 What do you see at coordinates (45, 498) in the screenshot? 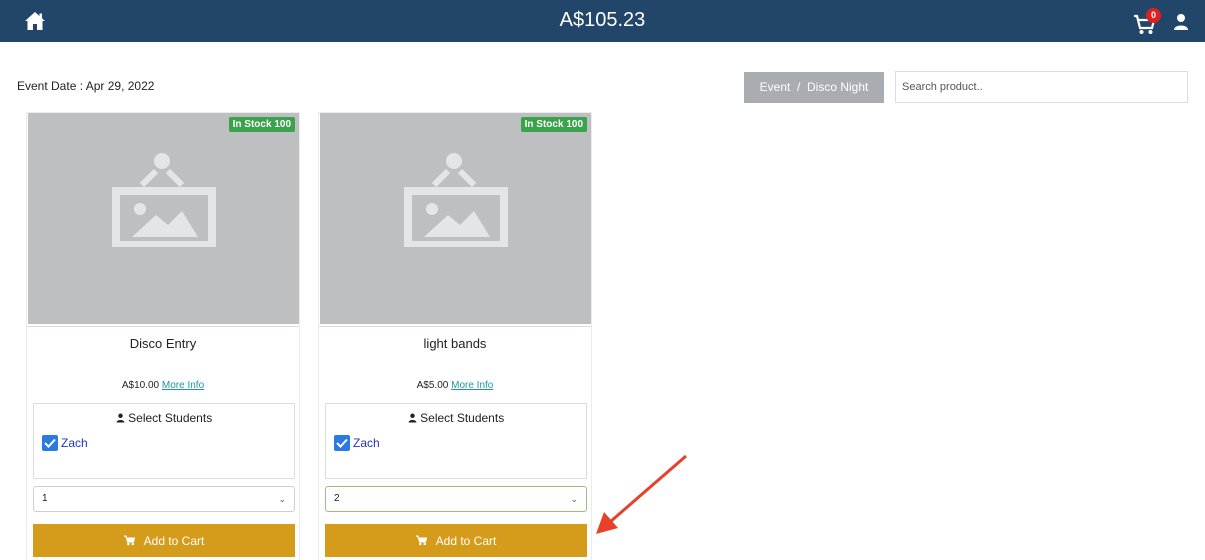
I see `quantity-value: 1` at bounding box center [45, 498].